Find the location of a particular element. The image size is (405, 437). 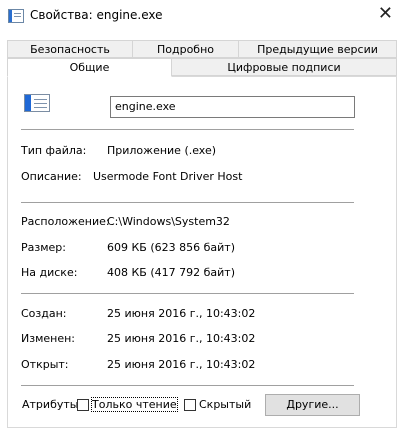

window-title: Свойства: engine.exe is located at coordinates (96, 15).